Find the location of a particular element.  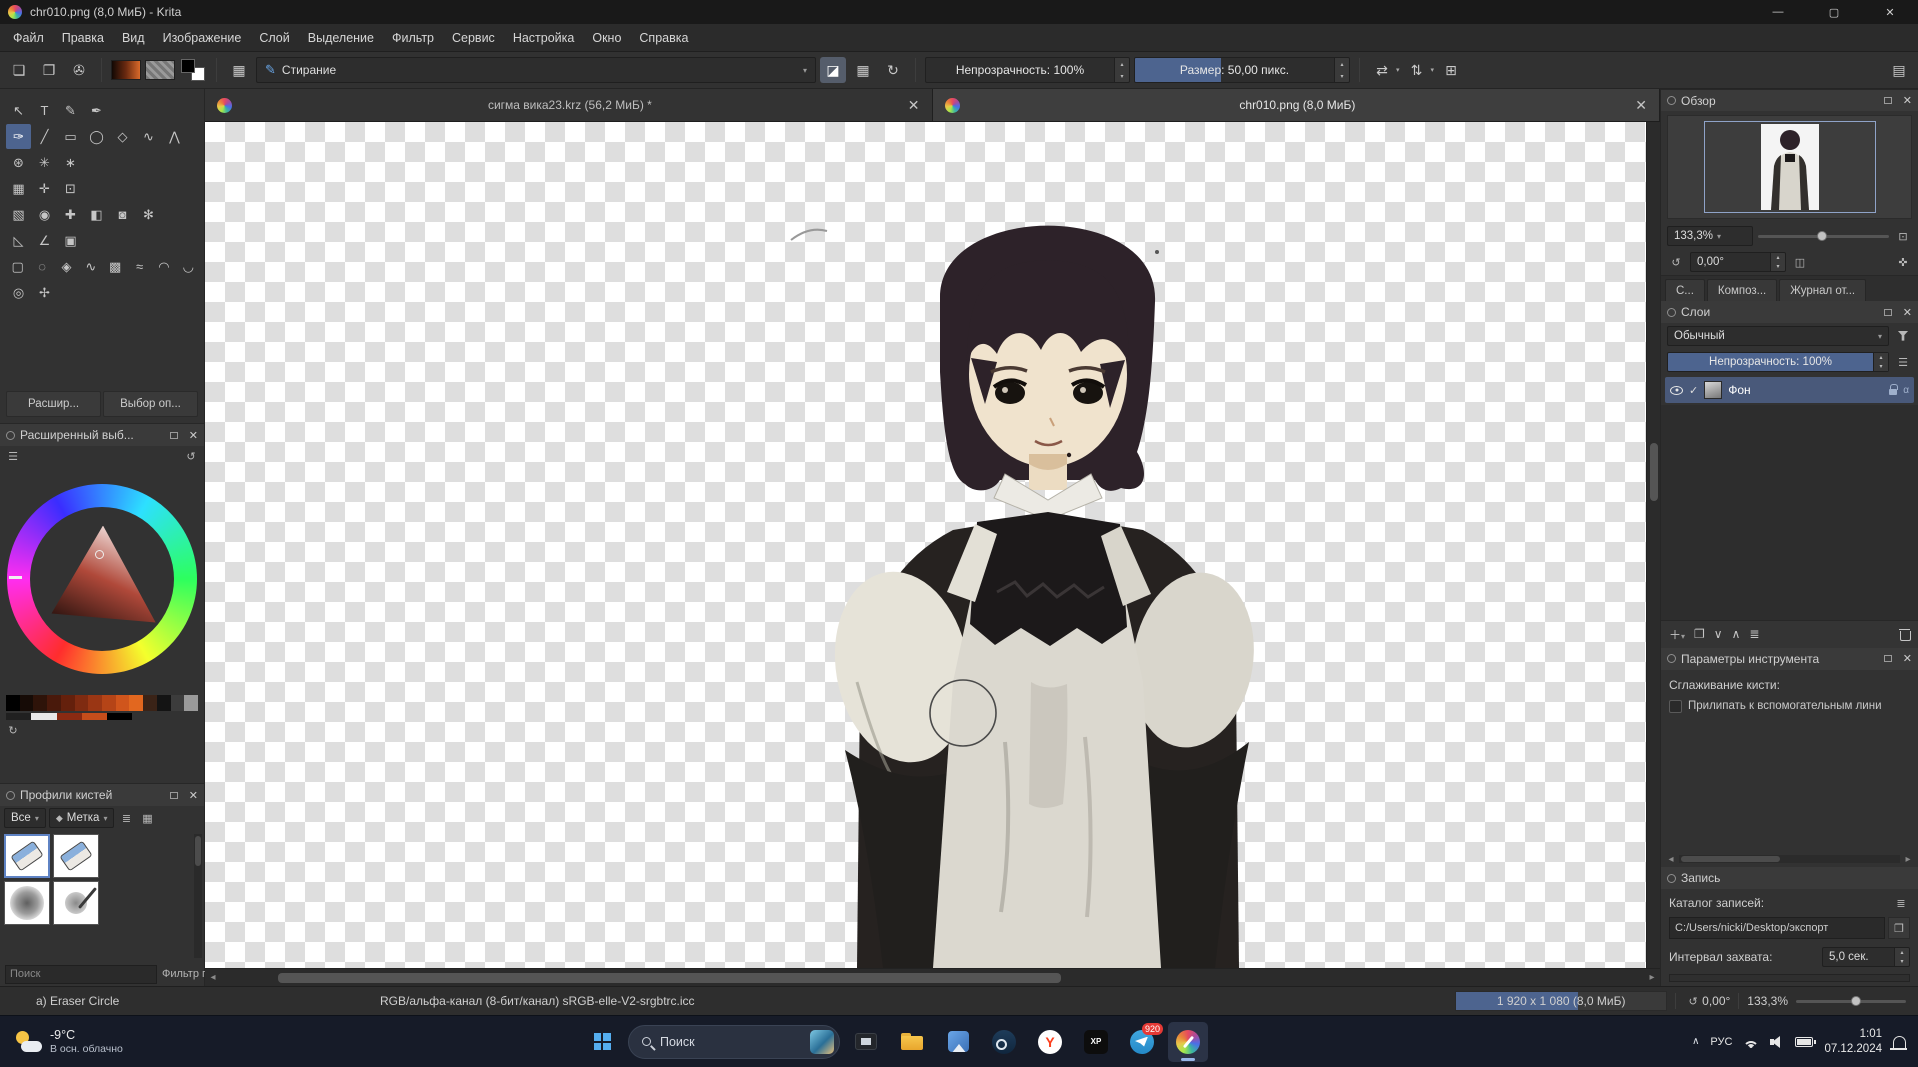

tool-ellipse-icon: ◯ is located at coordinates (96, 136).